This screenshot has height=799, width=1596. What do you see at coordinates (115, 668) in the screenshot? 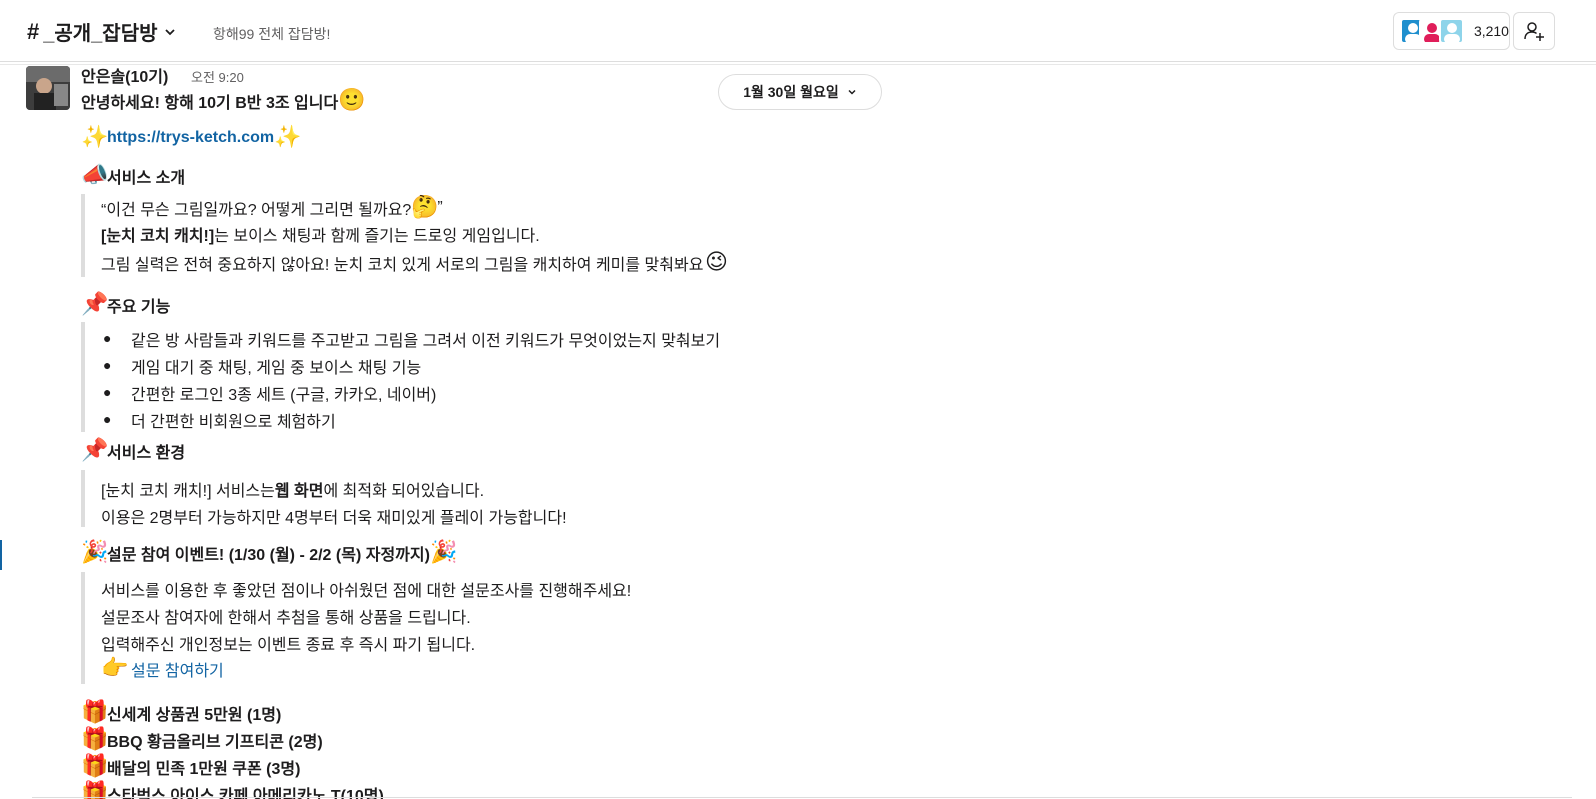
I see `pointing-right-icon: 👉` at bounding box center [115, 668].